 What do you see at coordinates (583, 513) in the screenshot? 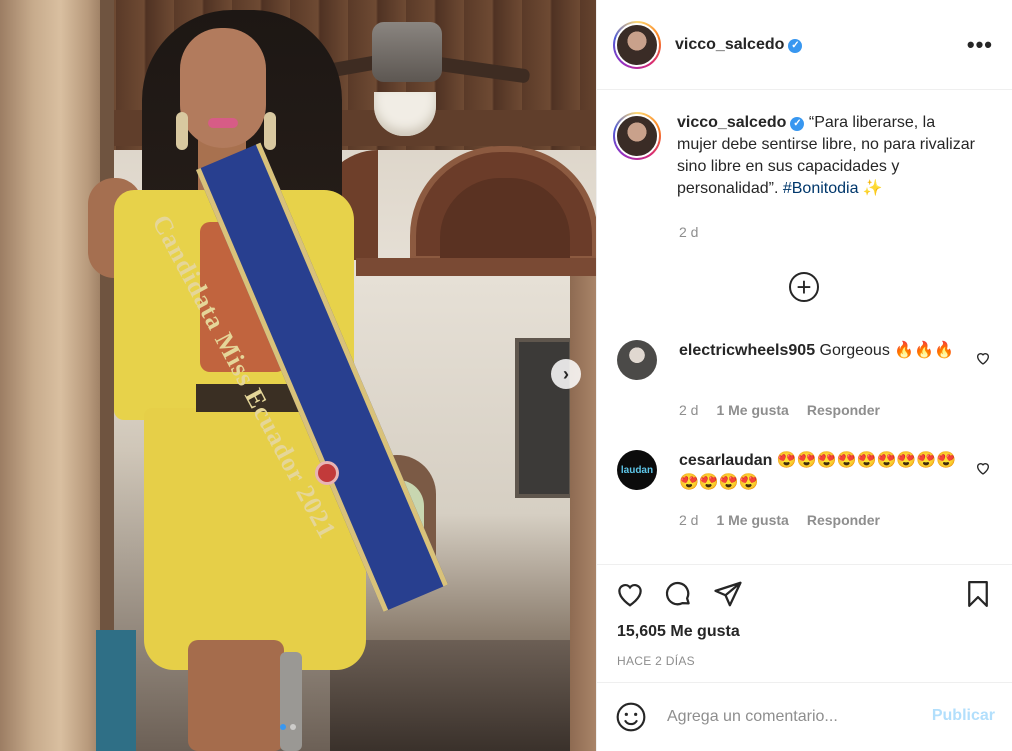
I see `door-panel` at bounding box center [583, 513].